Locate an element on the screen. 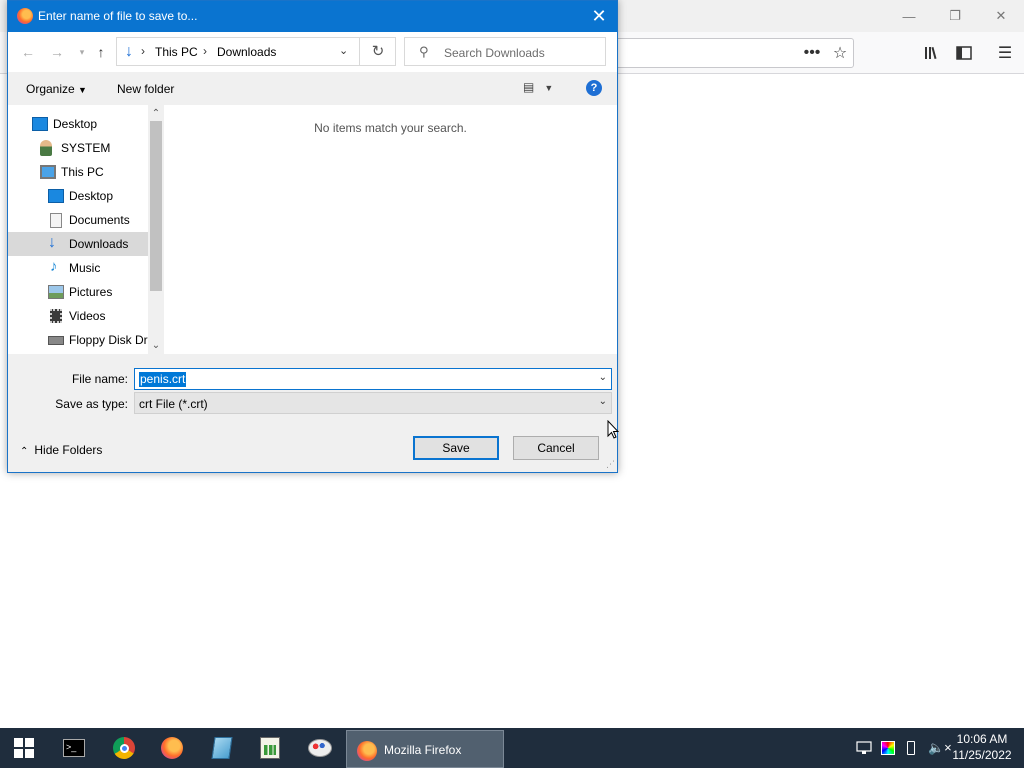 The image size is (1024, 768). help-icon: ? is located at coordinates (594, 88).